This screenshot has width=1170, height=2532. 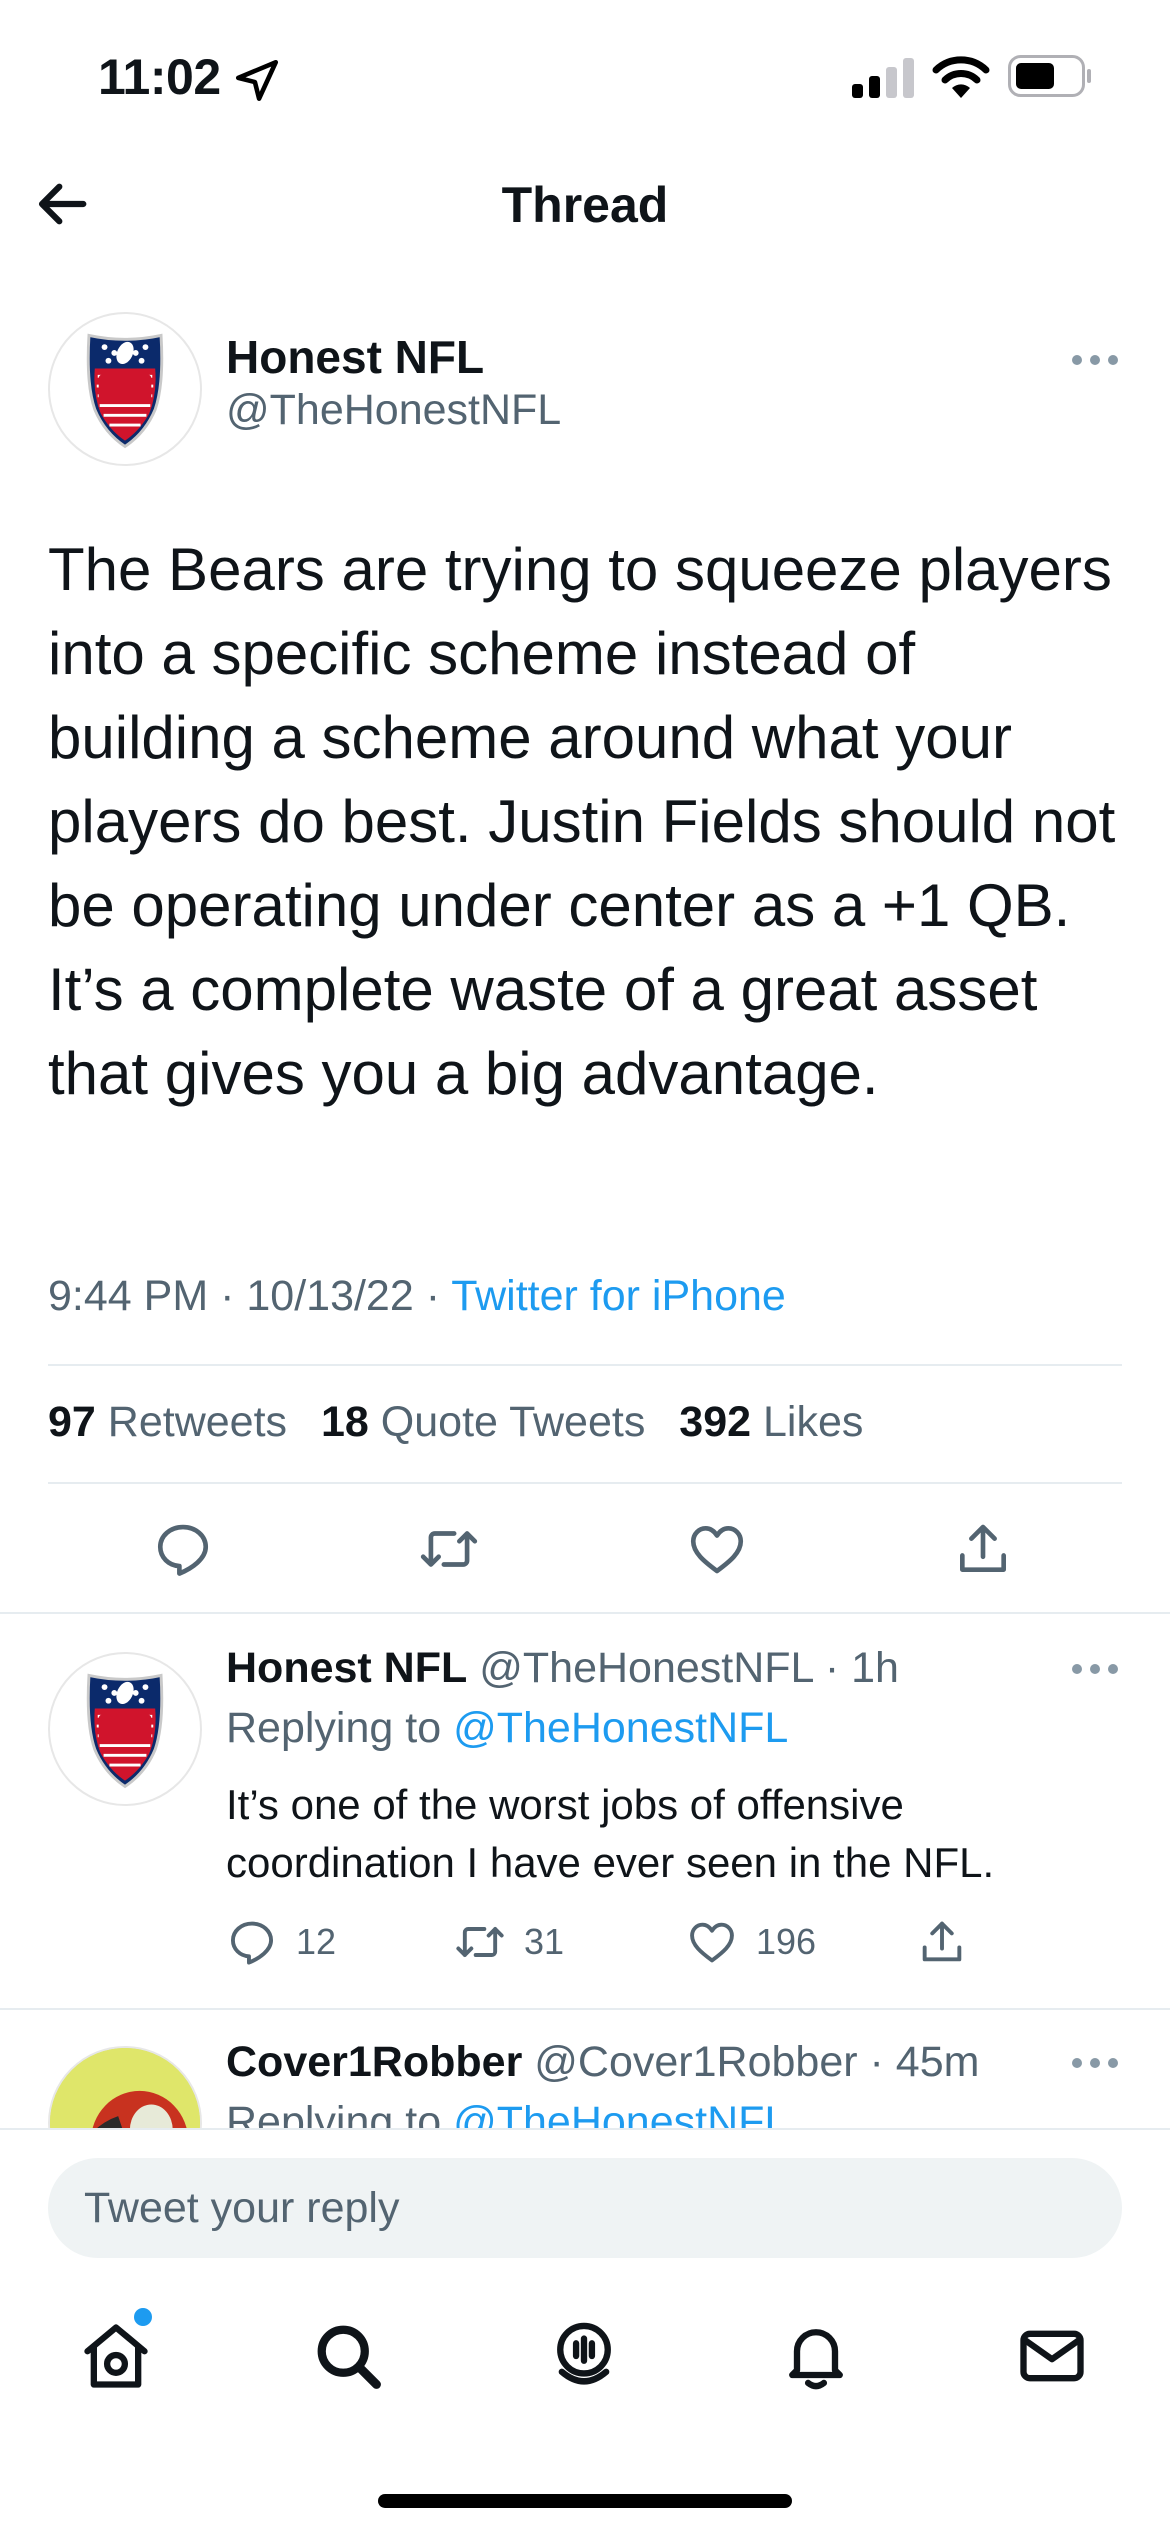 What do you see at coordinates (875, 1668) in the screenshot?
I see `reply-age: 1h` at bounding box center [875, 1668].